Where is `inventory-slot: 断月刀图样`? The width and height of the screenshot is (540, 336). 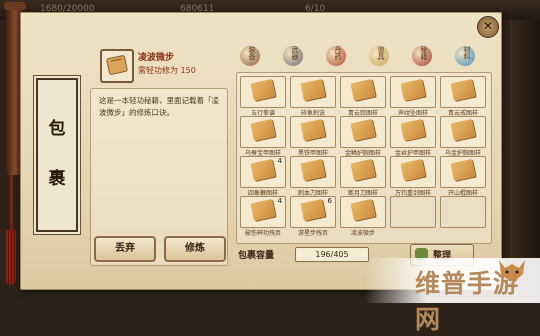
inventory-slot: 断月刀图样 is located at coordinates (363, 176).